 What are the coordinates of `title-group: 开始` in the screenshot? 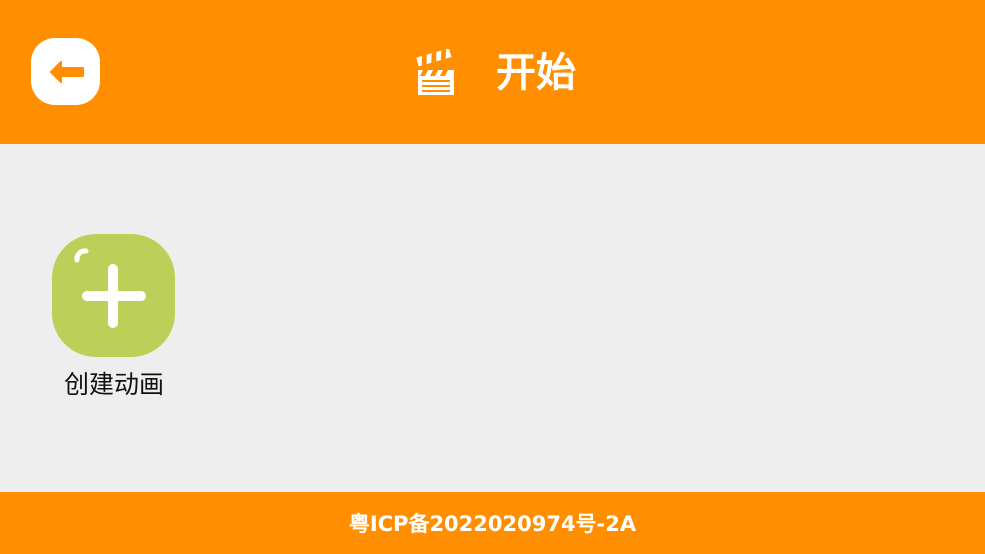 It's located at (496, 73).